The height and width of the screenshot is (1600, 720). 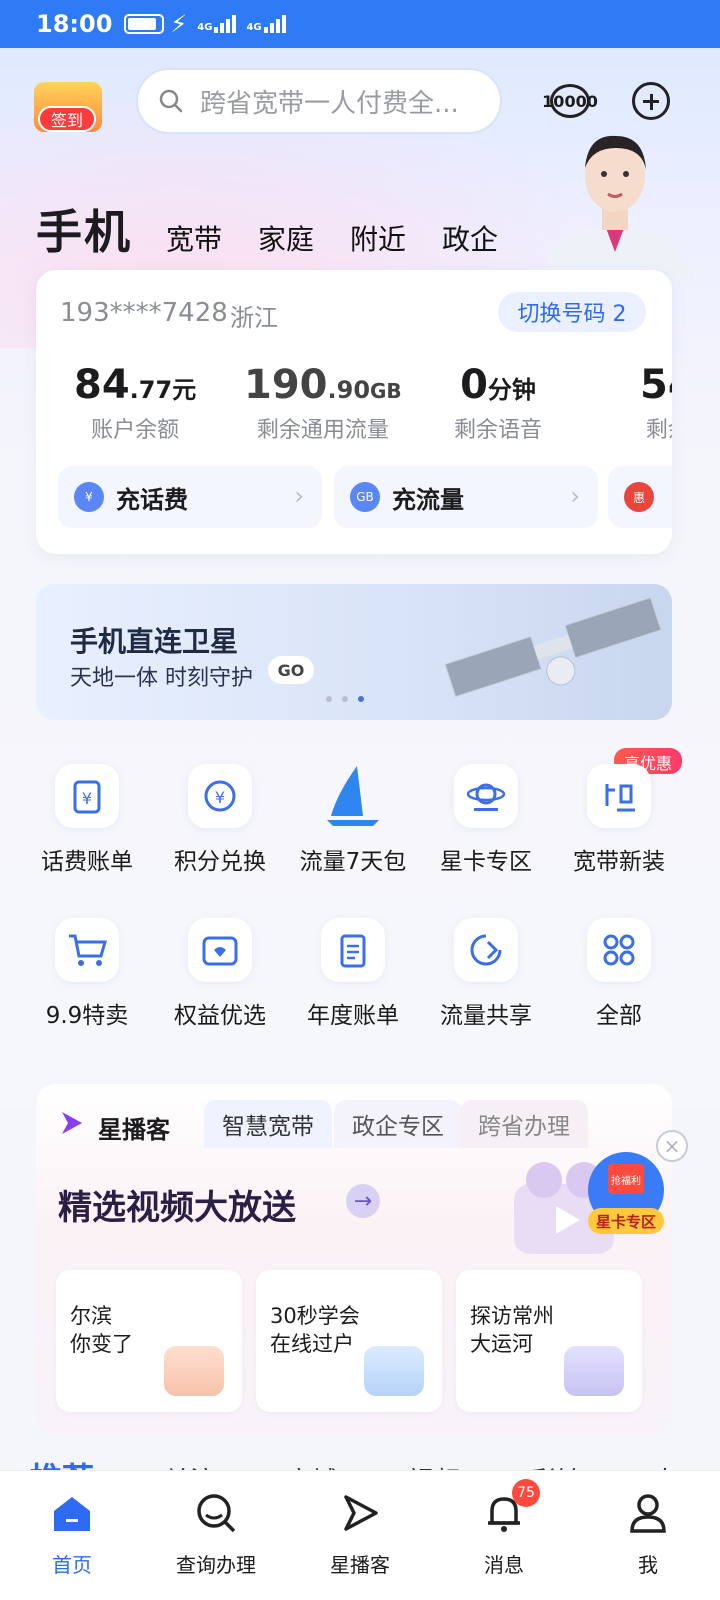 What do you see at coordinates (360, 24) in the screenshot?
I see `status-bar: 18:00 ⚡ 4G 4G` at bounding box center [360, 24].